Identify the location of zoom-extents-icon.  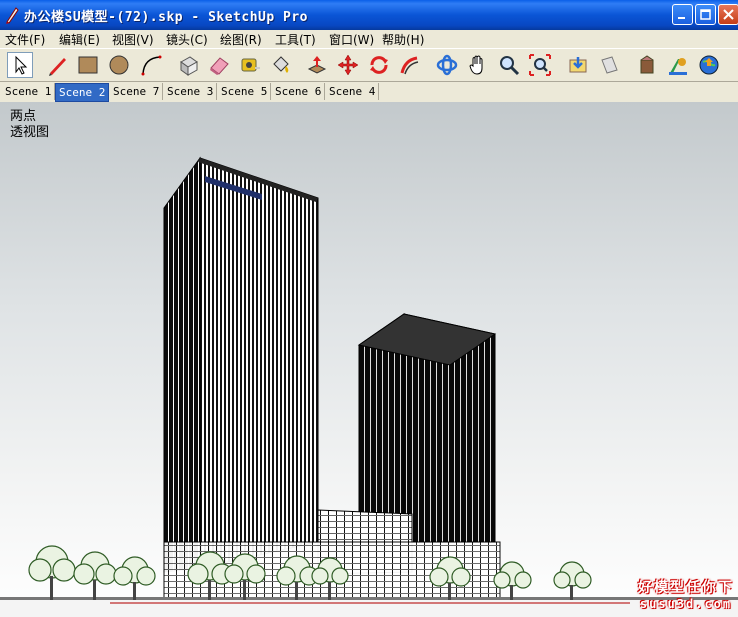
(540, 65).